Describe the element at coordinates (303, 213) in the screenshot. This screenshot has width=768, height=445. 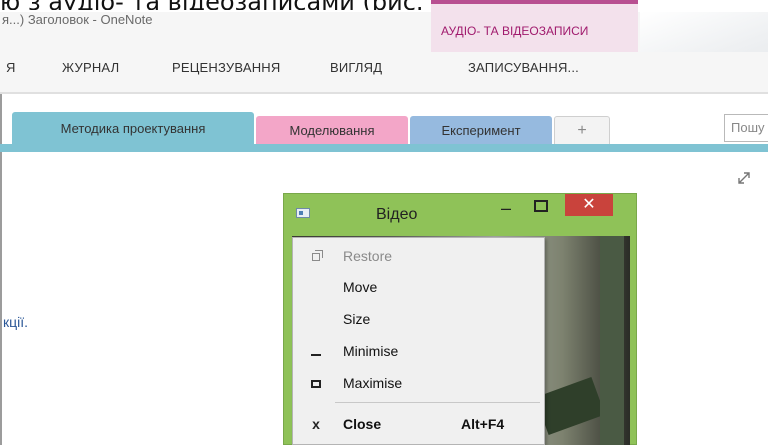
I see `video-window-icon` at that location.